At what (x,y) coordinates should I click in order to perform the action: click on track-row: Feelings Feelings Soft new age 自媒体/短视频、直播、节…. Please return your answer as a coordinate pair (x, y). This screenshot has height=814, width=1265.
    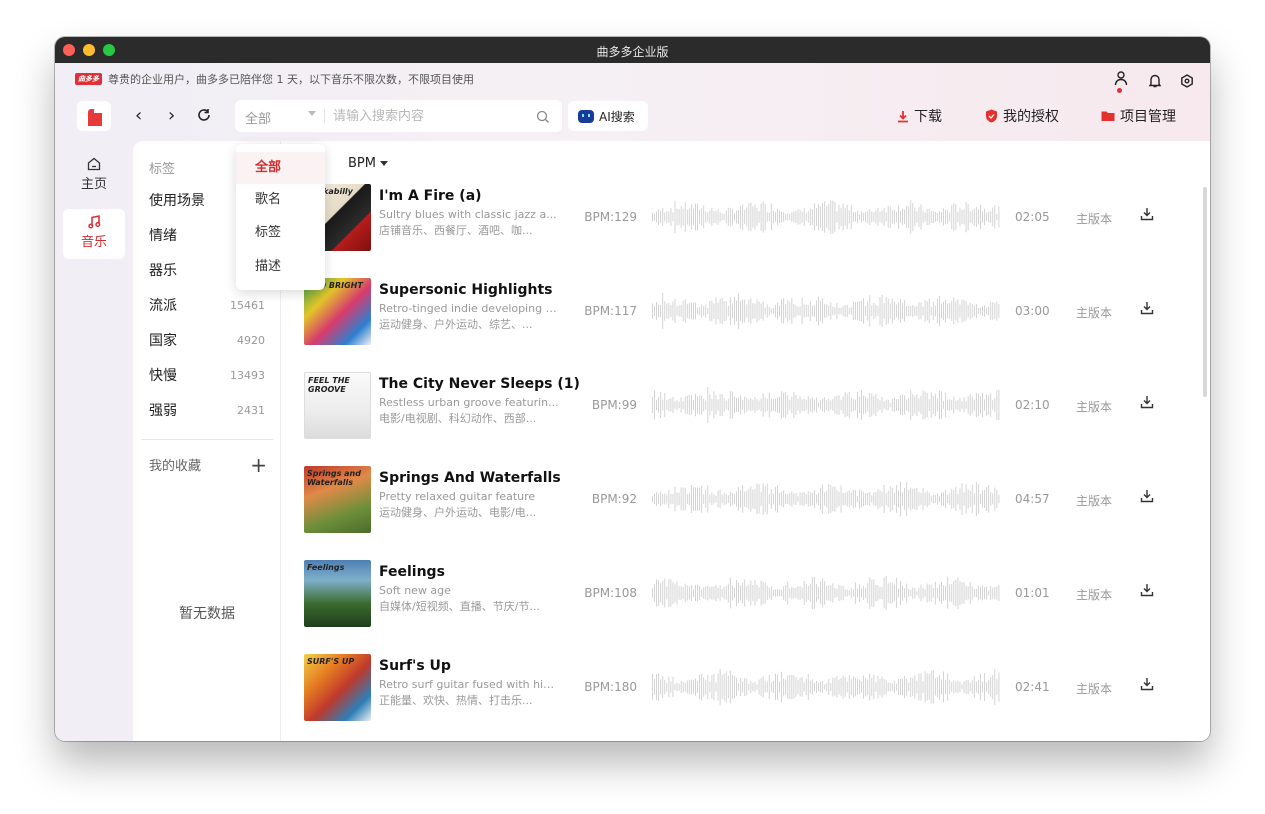
    Looking at the image, I should click on (744, 593).